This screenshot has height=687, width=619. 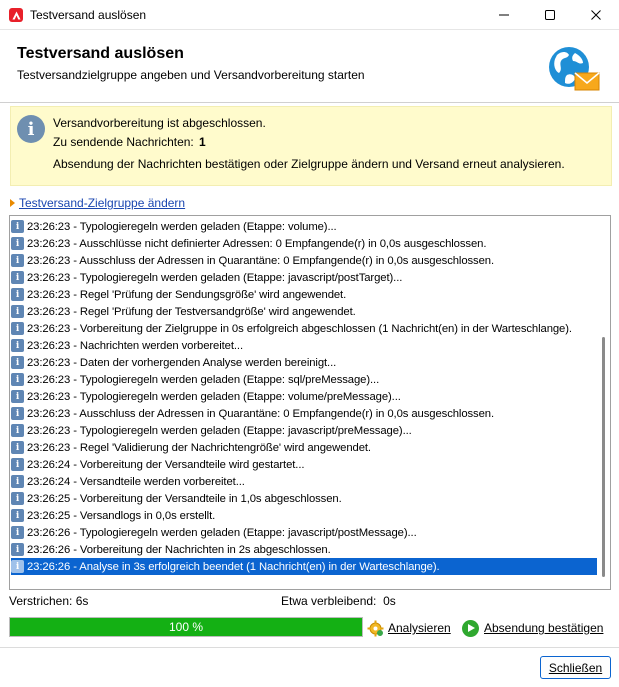 I want to click on analyze-button: Analysieren, so click(x=409, y=628).